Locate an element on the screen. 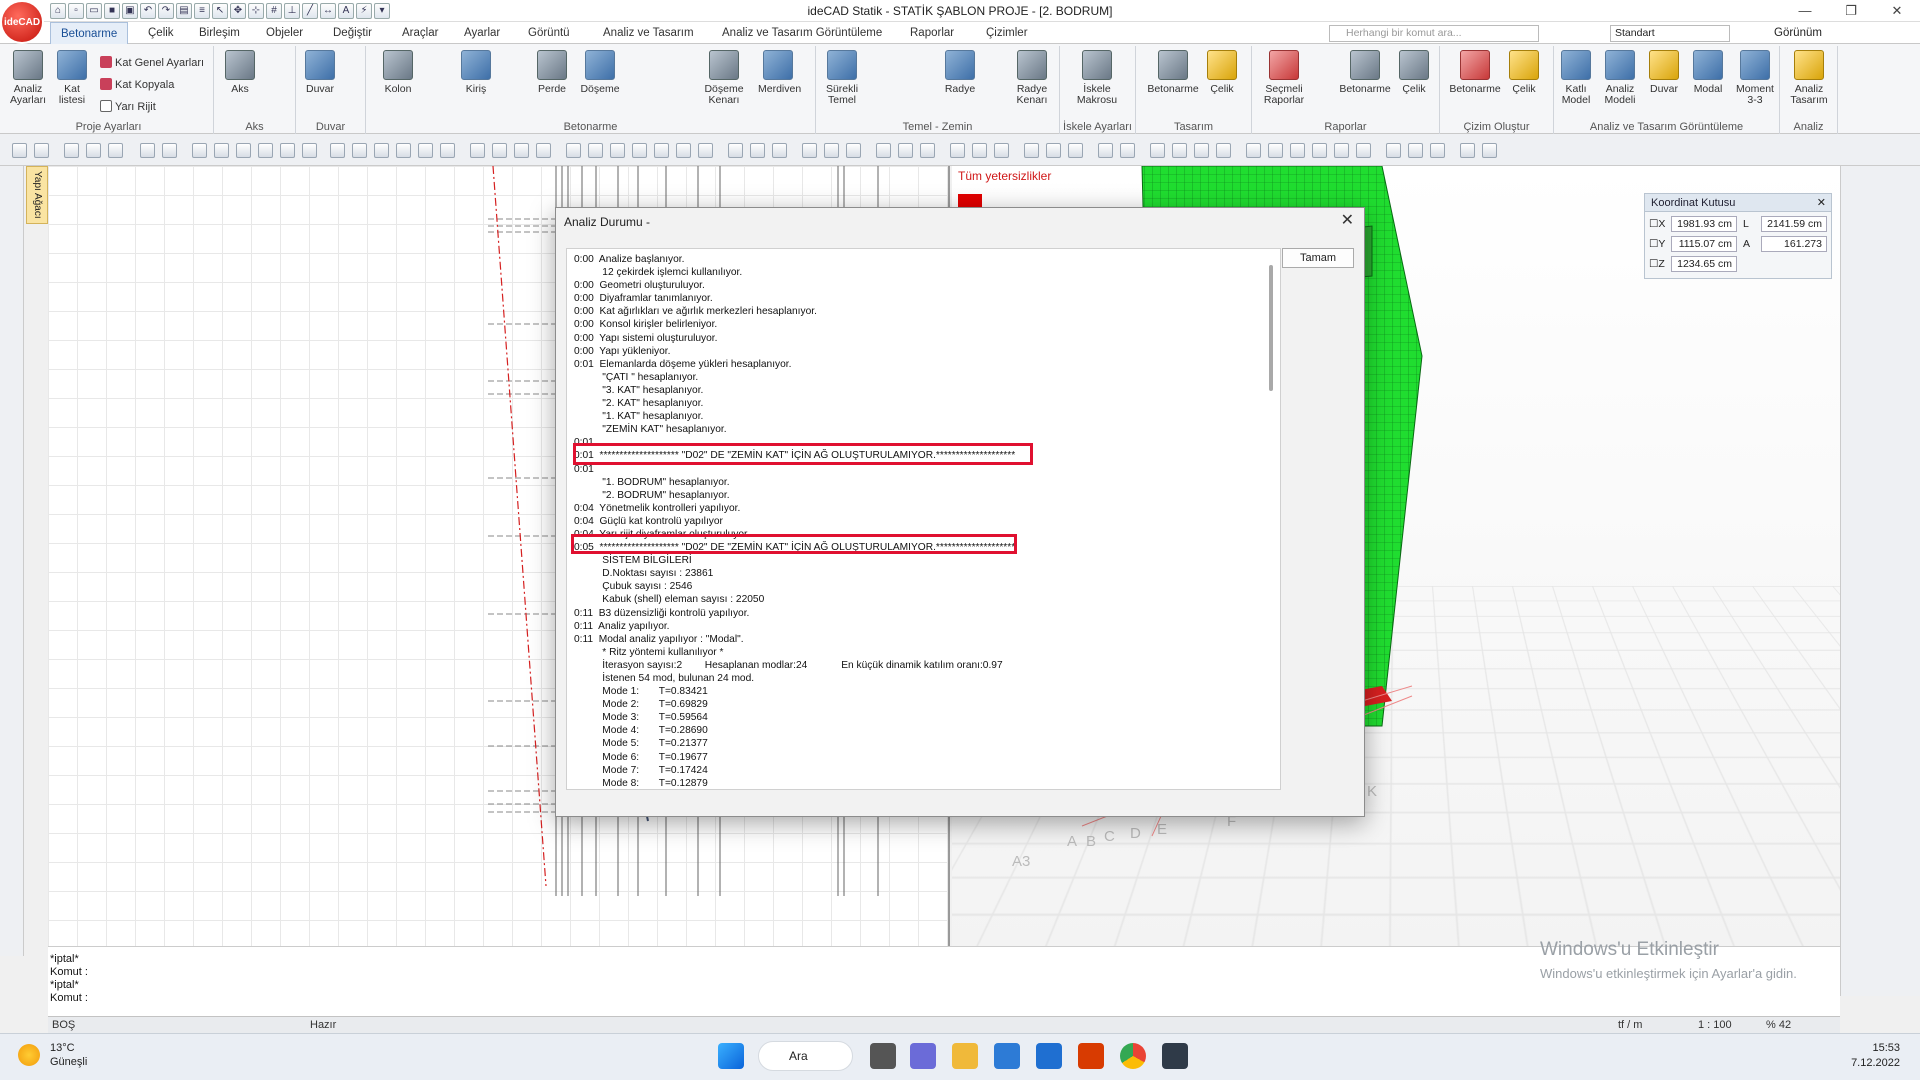 This screenshot has width=1920, height=1080. kat-genel-ayarlari-button: Kat Genel Ayarları is located at coordinates (152, 63).